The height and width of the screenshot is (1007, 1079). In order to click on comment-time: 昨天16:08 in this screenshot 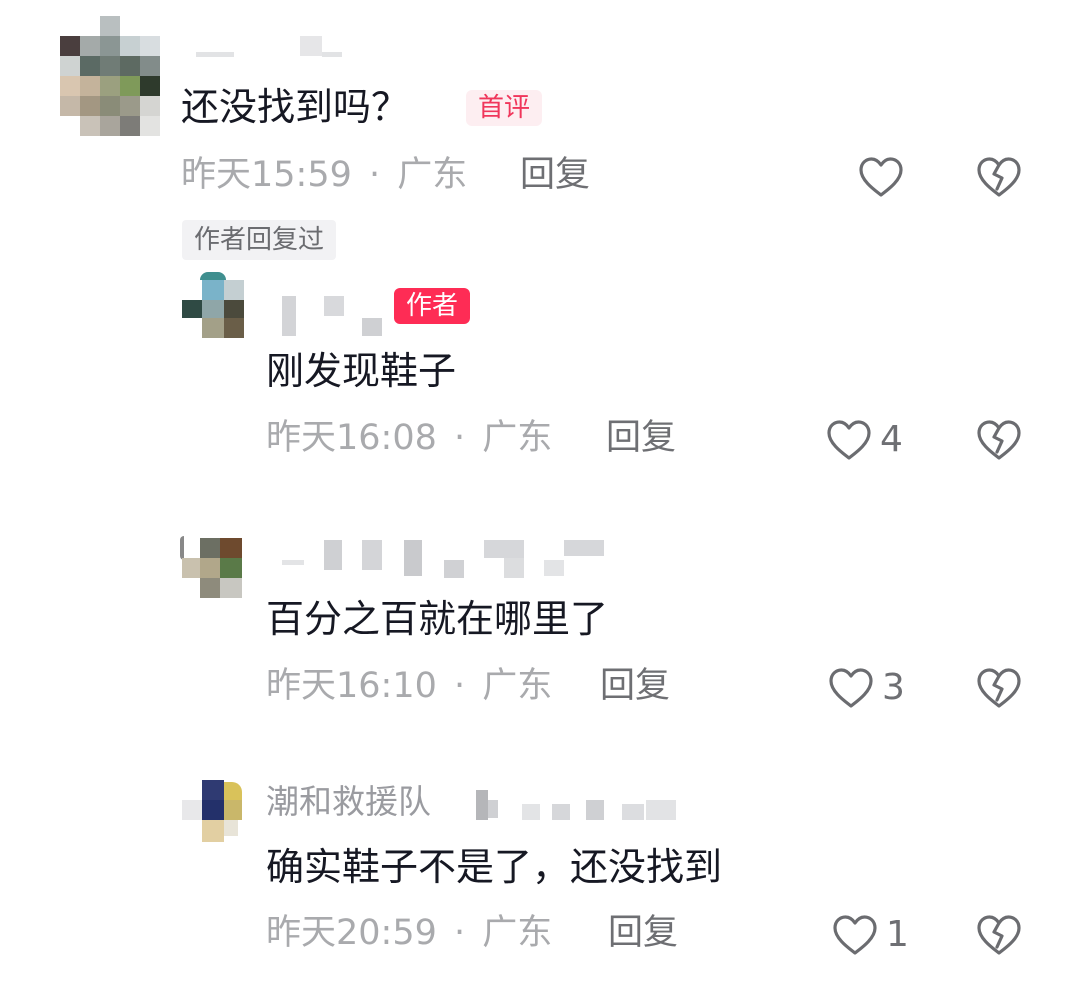, I will do `click(351, 438)`.